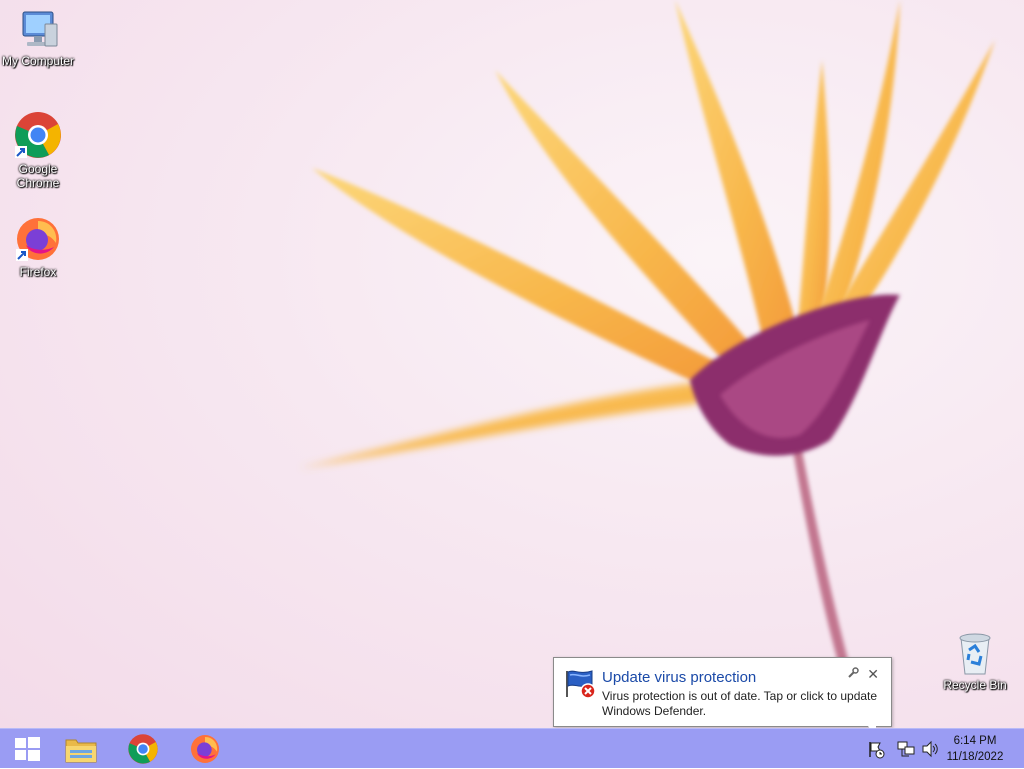 The width and height of the screenshot is (1024, 769). Describe the element at coordinates (975, 741) in the screenshot. I see `clock-time: 6:14 PM` at that location.